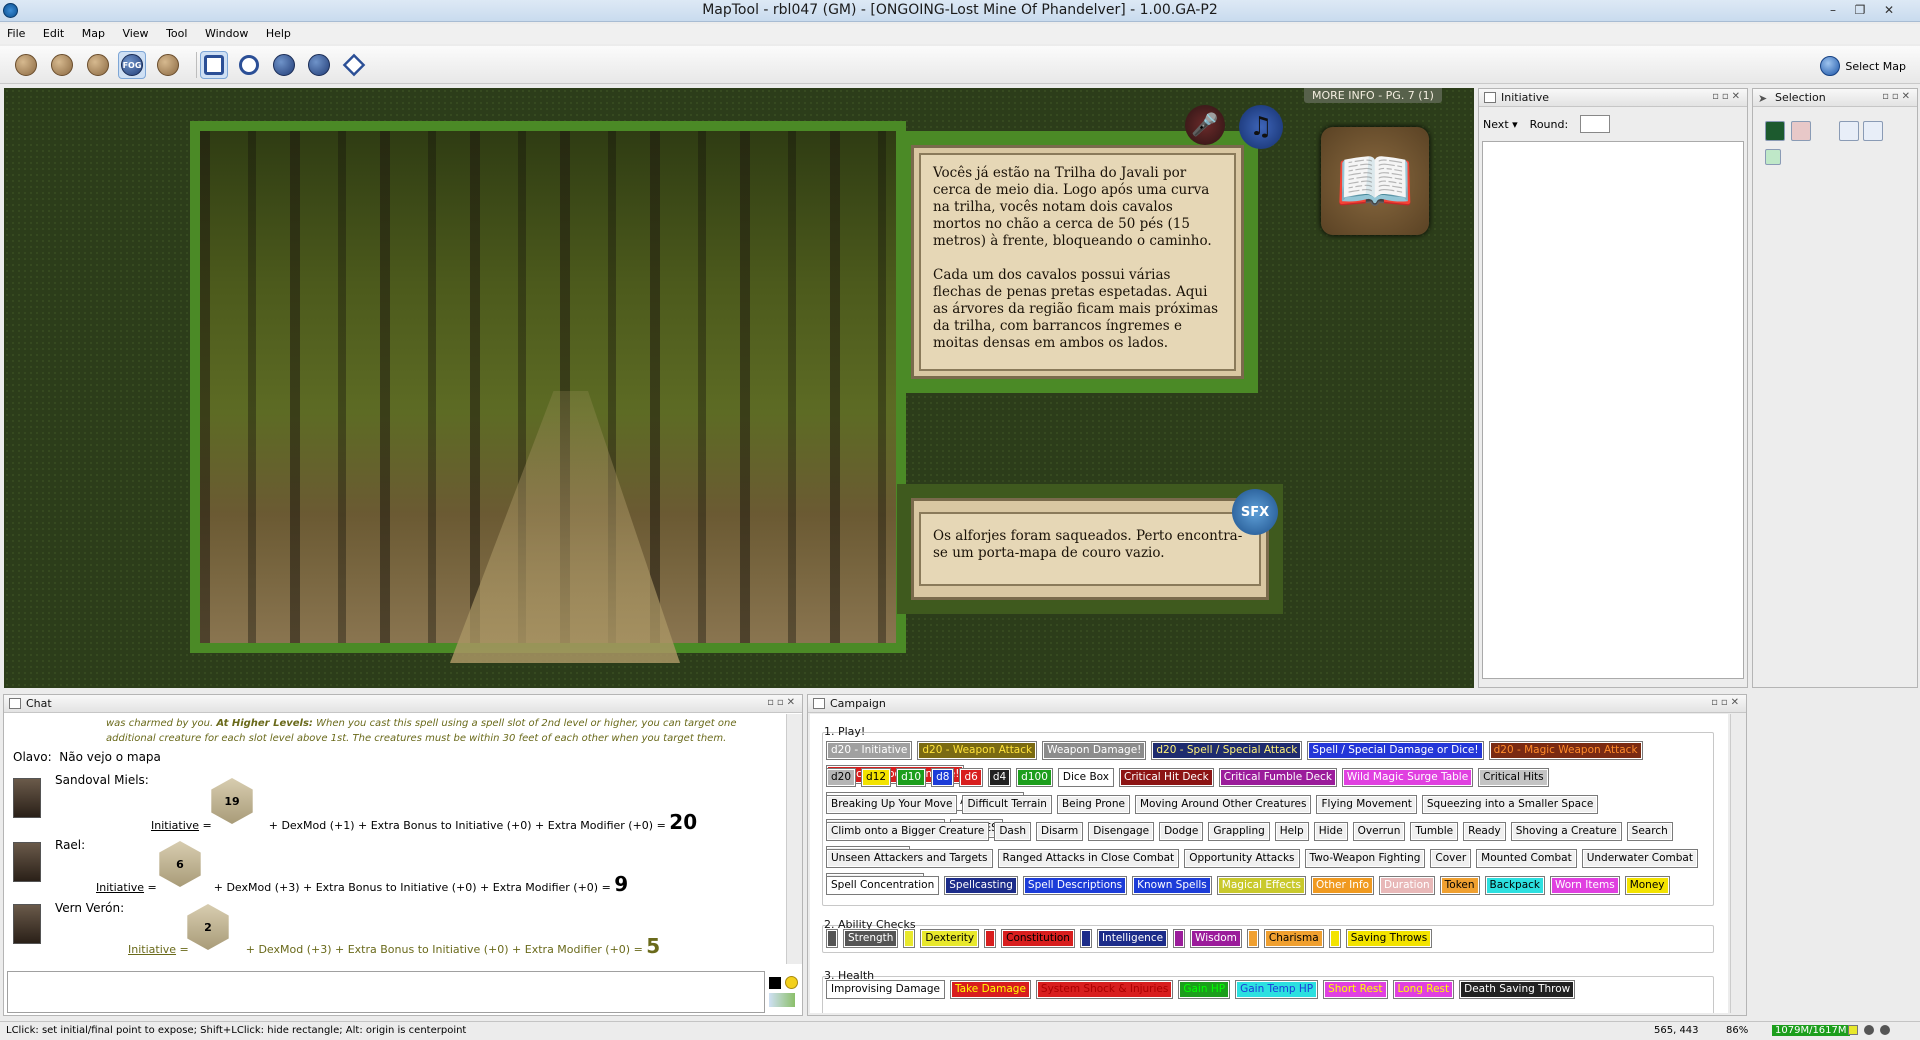 The width and height of the screenshot is (1920, 1040). I want to click on menu-window: Window, so click(226, 32).